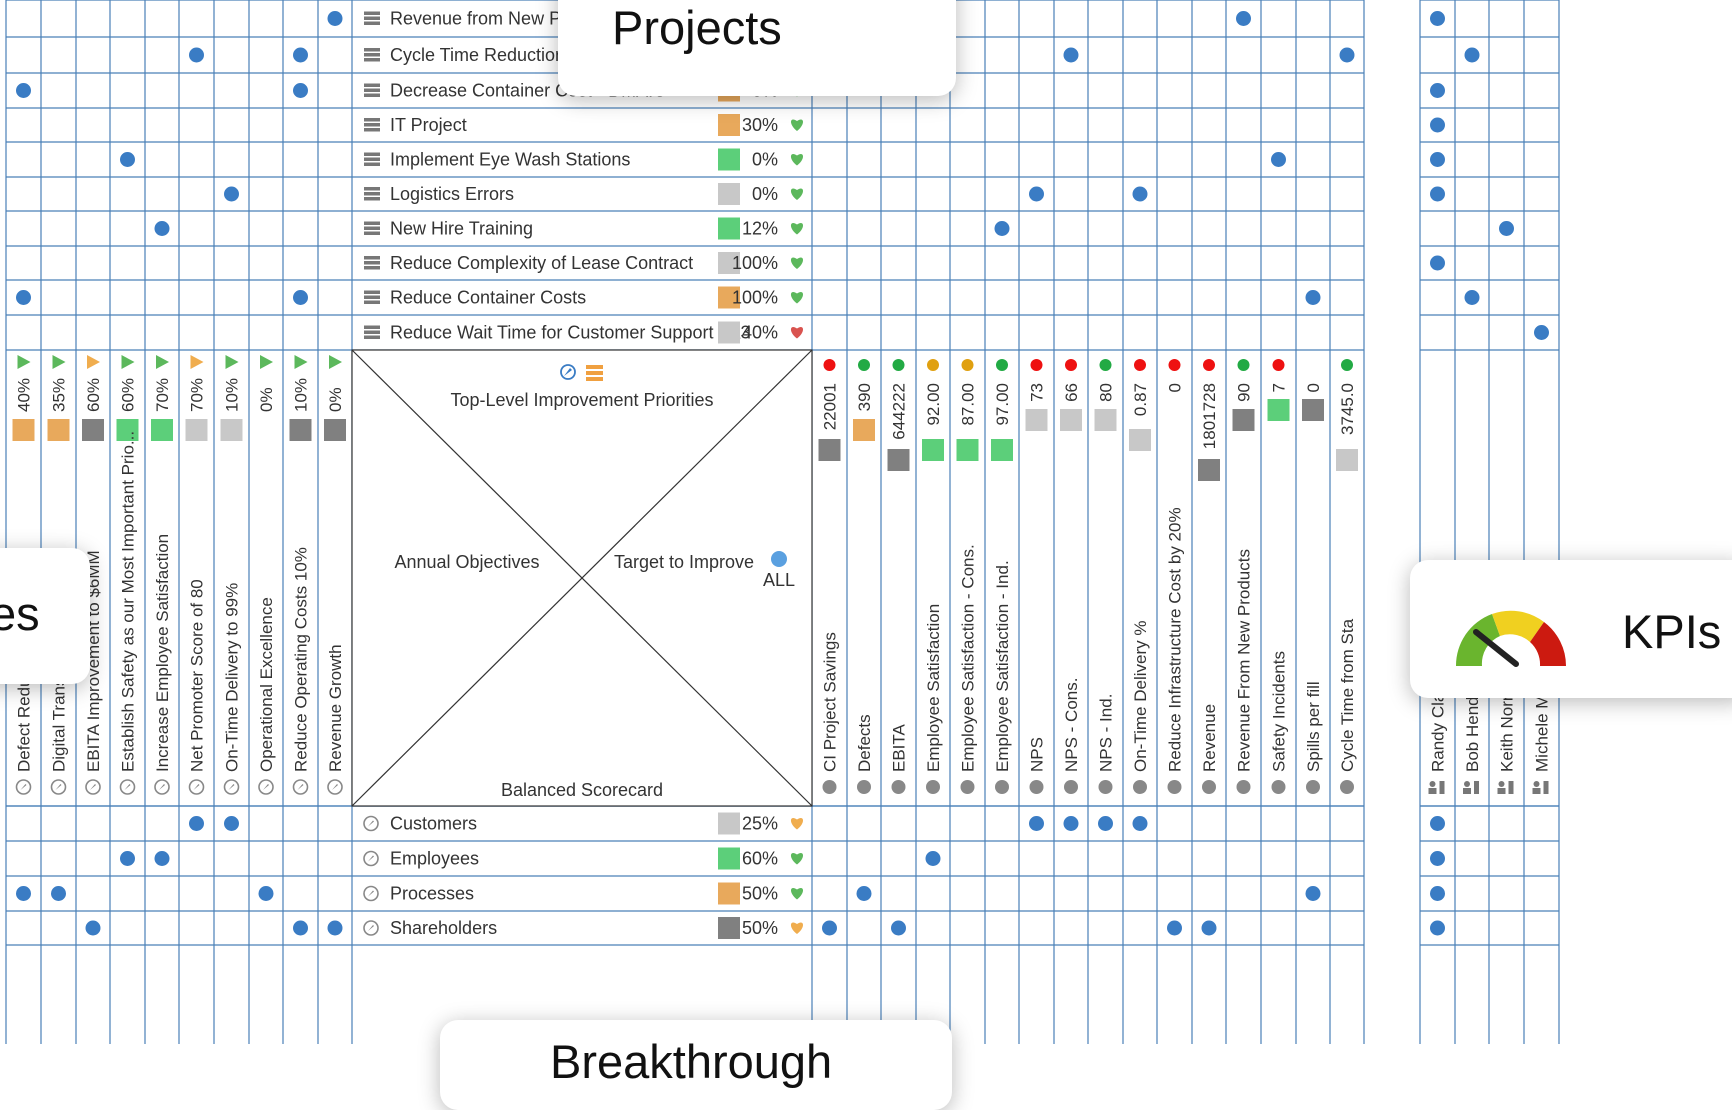 This screenshot has height=1110, width=1732. What do you see at coordinates (968, 404) in the screenshot?
I see `kpi-value: 87.00` at bounding box center [968, 404].